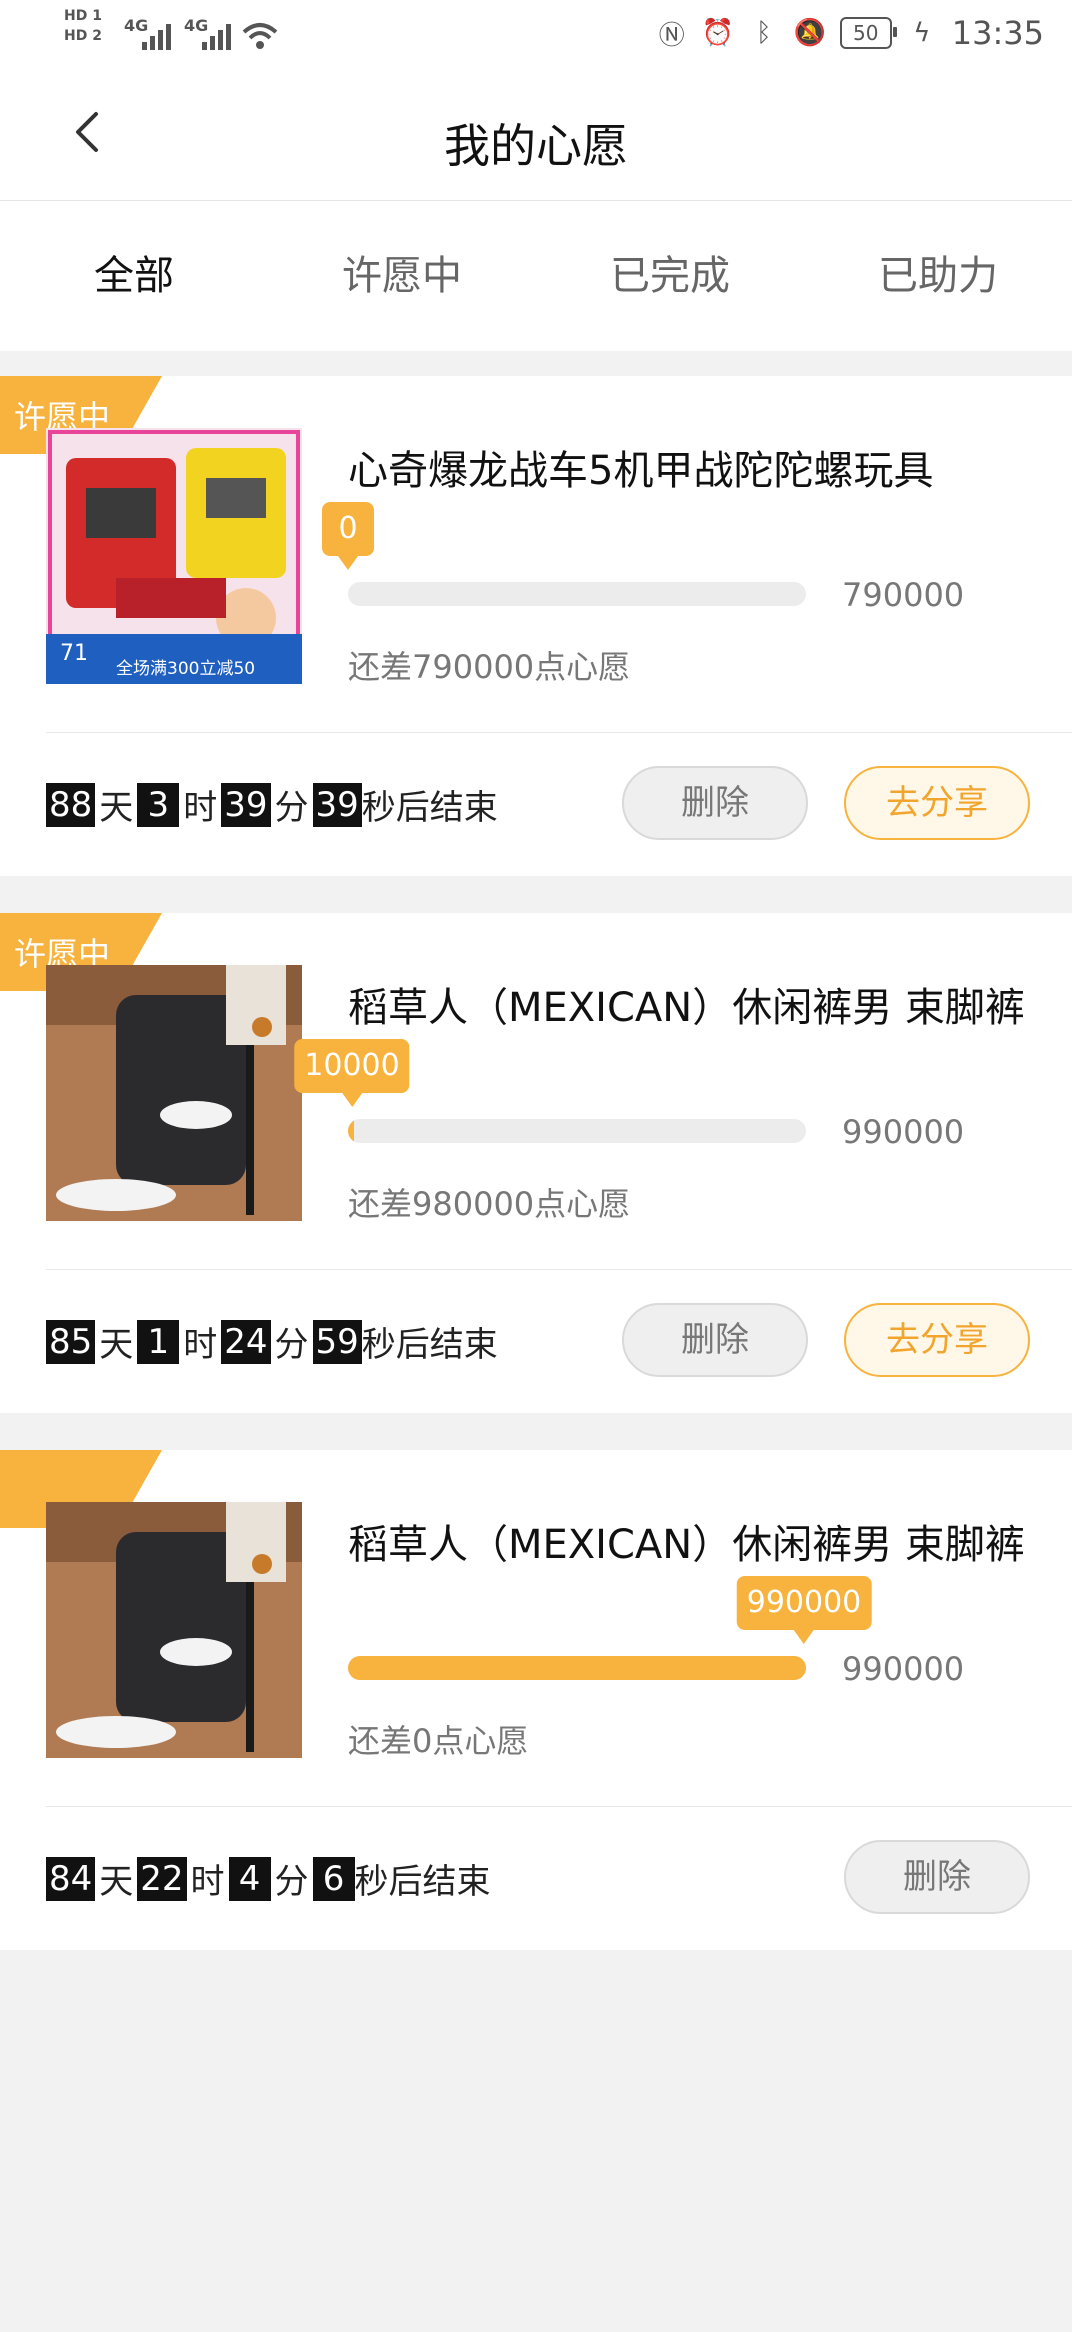 The width and height of the screenshot is (1072, 2332). What do you see at coordinates (71, 804) in the screenshot?
I see `countdown-days: 88` at bounding box center [71, 804].